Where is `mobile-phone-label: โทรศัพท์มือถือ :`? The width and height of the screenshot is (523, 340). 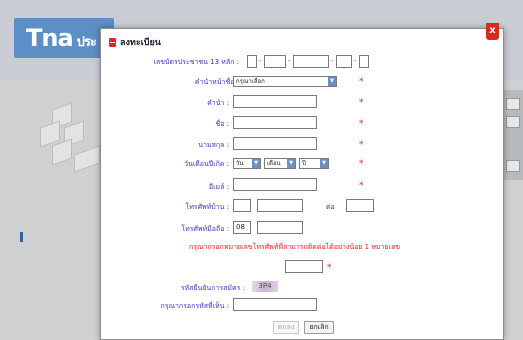
mobile-phone-label: โทรศัพท์มือถือ : is located at coordinates (205, 229).